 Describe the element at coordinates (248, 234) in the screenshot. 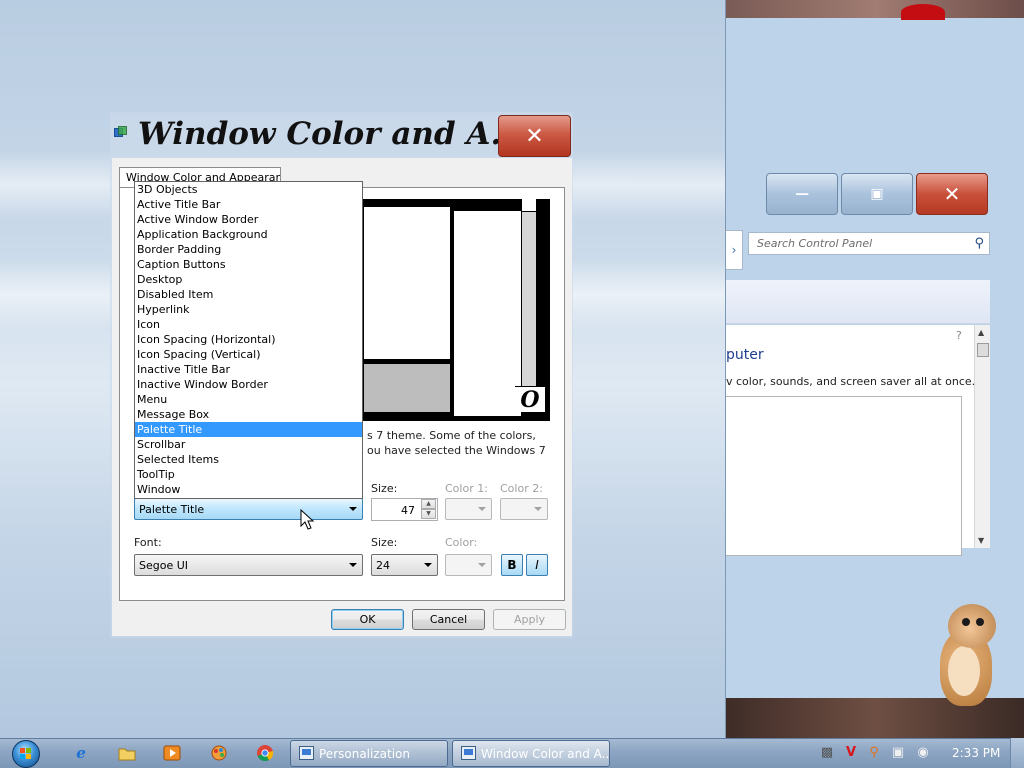

I see `dropdown-option: Application Background` at that location.